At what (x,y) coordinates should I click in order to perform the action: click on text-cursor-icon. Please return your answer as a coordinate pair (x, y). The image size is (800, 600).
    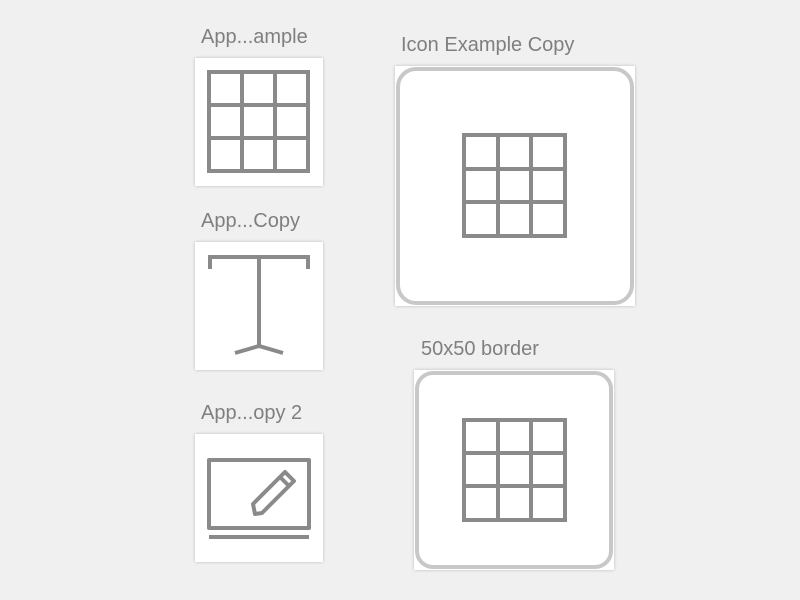
    Looking at the image, I should click on (259, 305).